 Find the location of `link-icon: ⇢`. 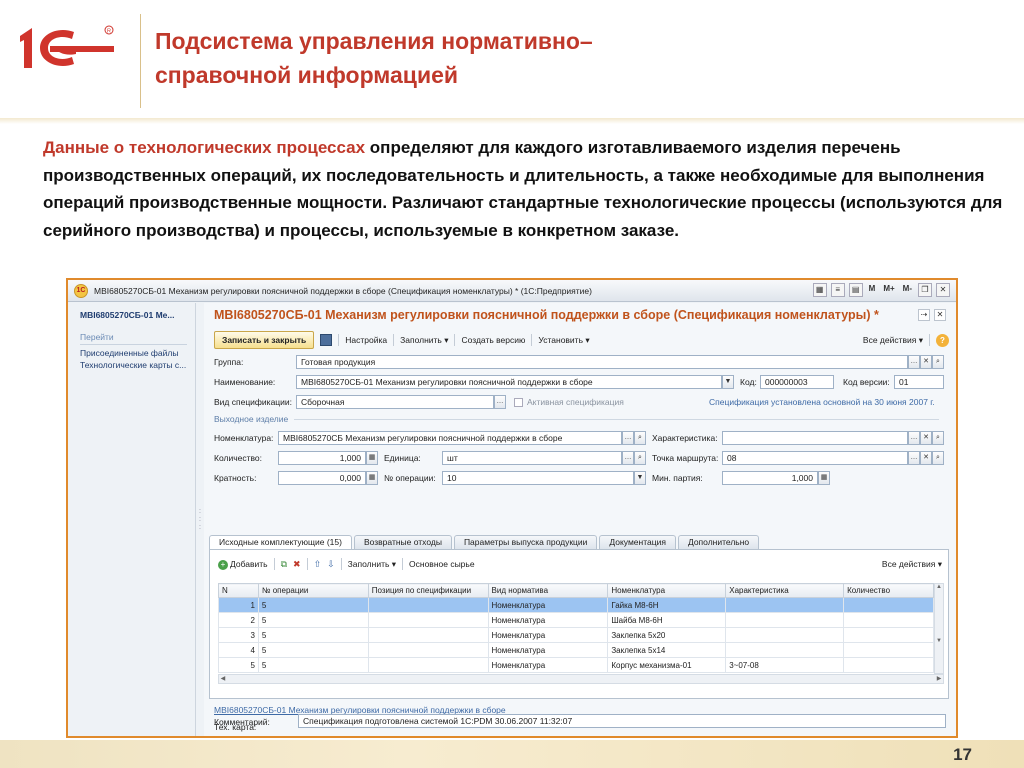

link-icon: ⇢ is located at coordinates (924, 315).